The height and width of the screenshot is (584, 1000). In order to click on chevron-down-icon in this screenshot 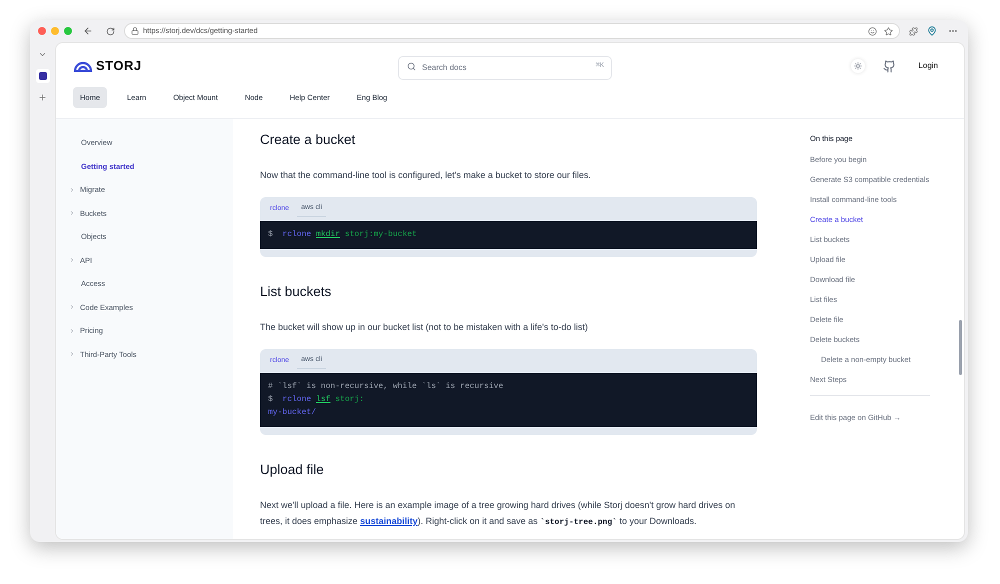, I will do `click(42, 54)`.